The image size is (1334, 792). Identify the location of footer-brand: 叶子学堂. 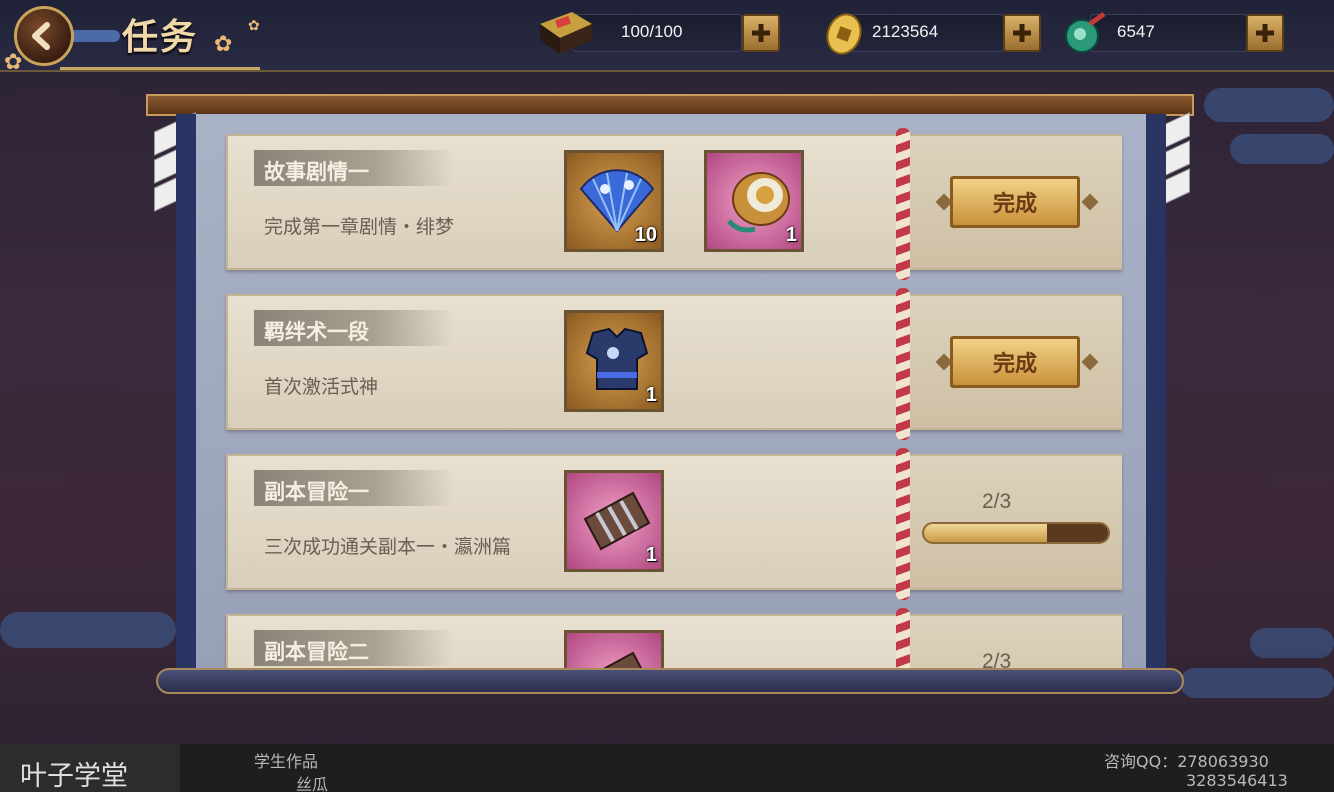
(90, 768).